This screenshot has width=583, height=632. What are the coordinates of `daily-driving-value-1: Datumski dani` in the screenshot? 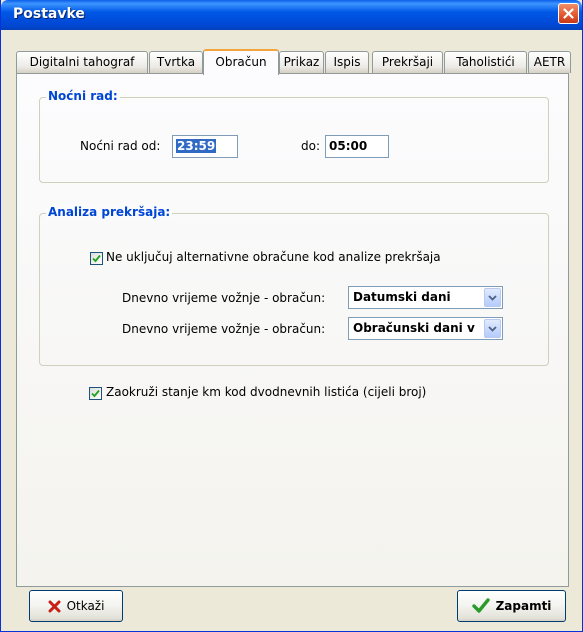 It's located at (402, 297).